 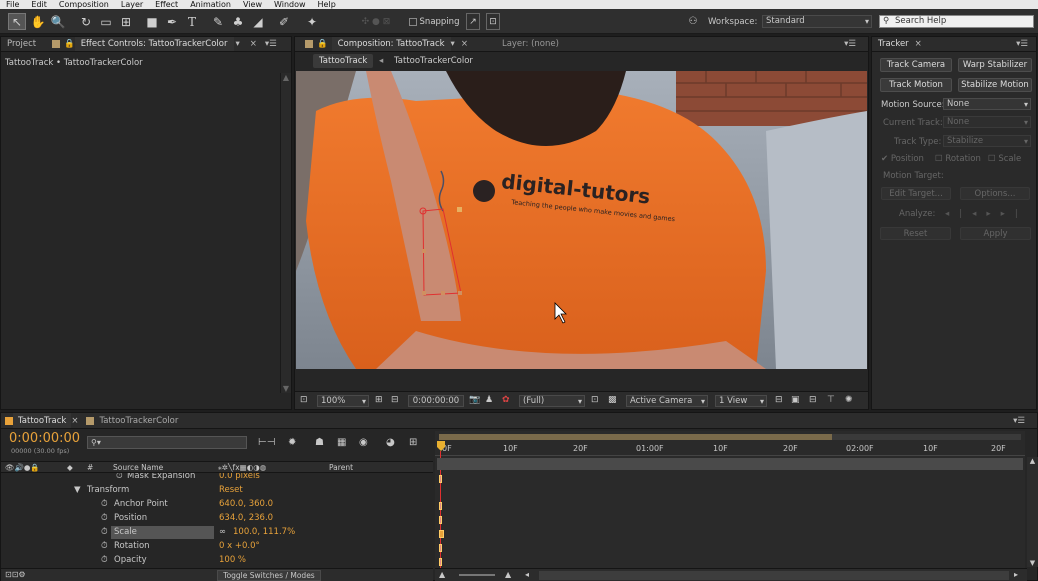 What do you see at coordinates (477, 575) in the screenshot?
I see `zoom-slider` at bounding box center [477, 575].